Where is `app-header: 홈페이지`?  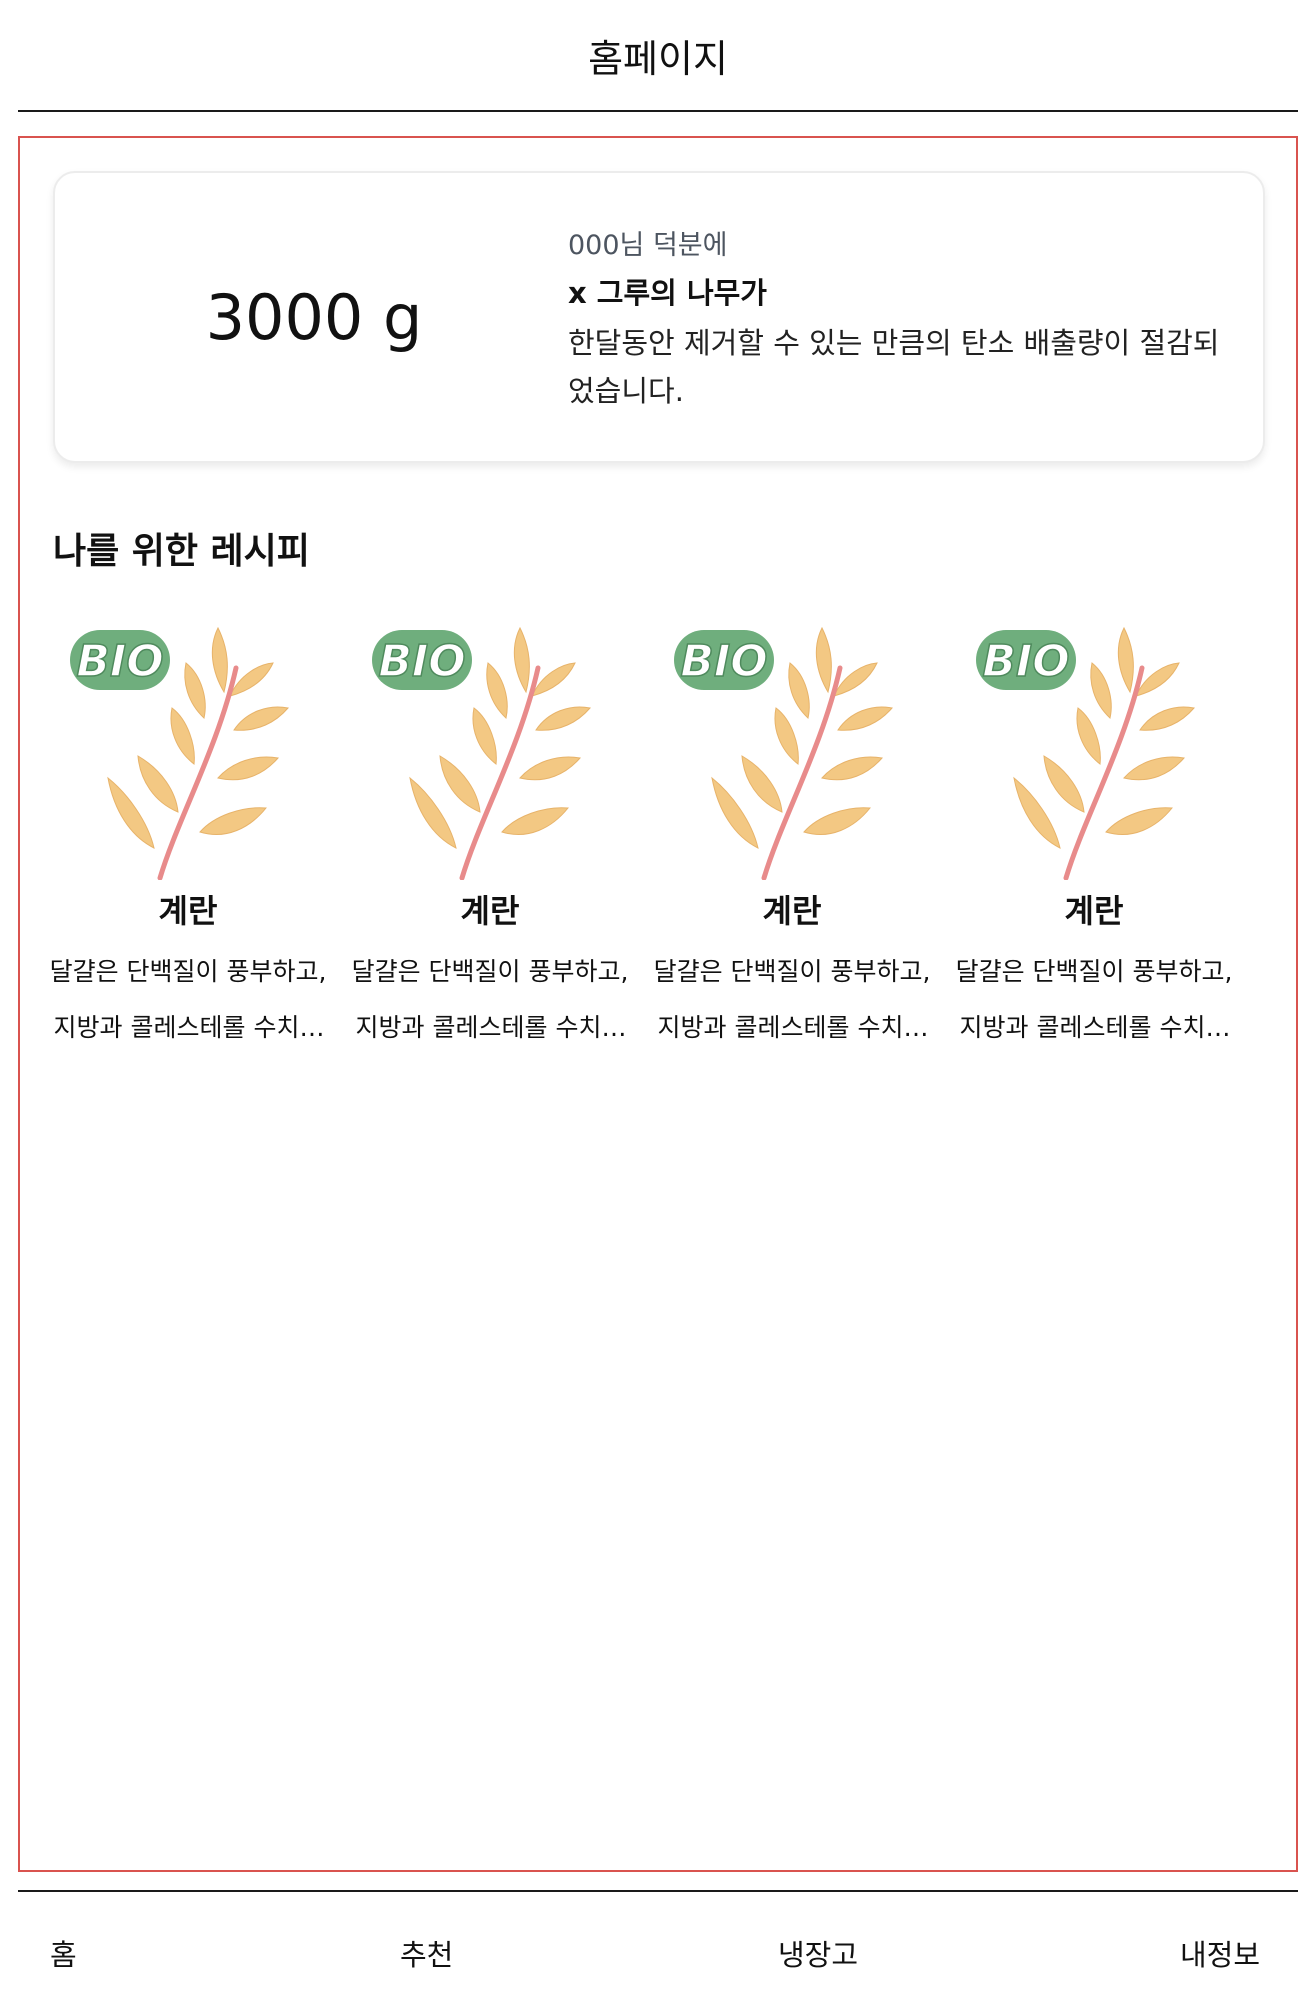
app-header: 홈페이지 is located at coordinates (658, 56).